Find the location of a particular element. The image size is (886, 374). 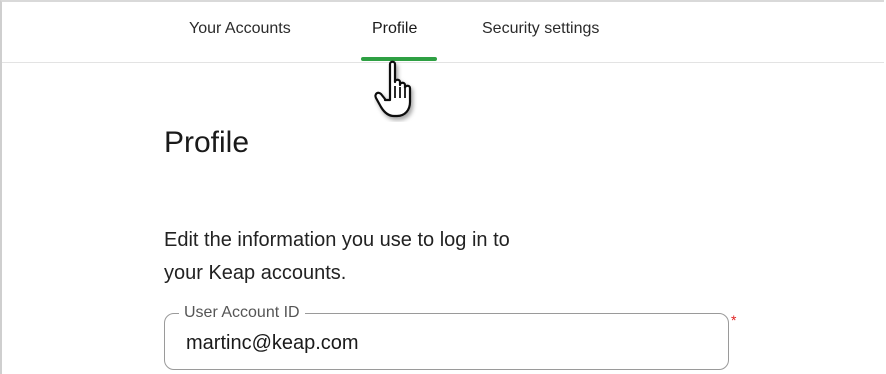

user-account-id-value: martinc@keap.com is located at coordinates (272, 343).